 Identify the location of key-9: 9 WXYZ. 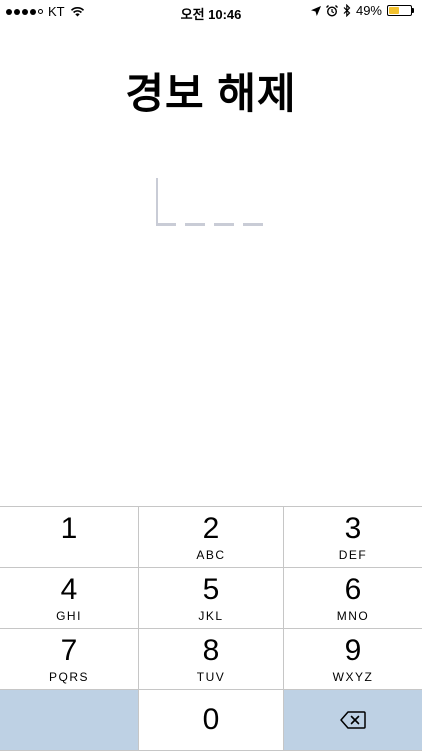
(353, 659).